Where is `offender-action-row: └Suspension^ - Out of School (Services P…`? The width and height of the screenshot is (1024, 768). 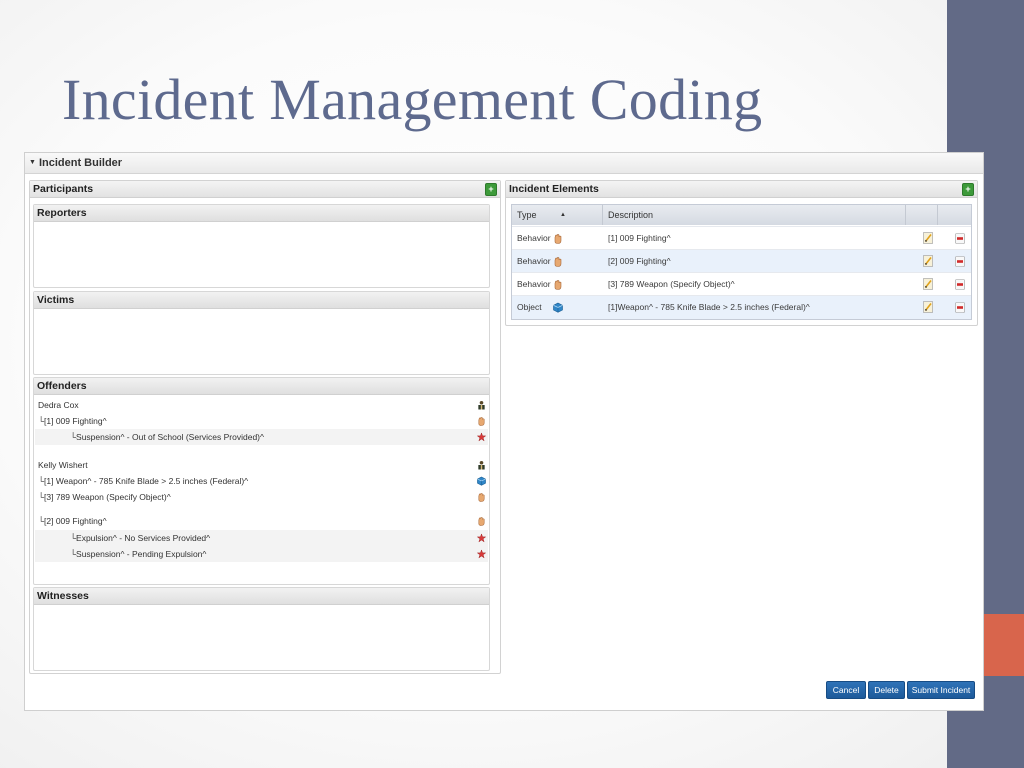 offender-action-row: └Suspension^ - Out of School (Services P… is located at coordinates (261, 437).